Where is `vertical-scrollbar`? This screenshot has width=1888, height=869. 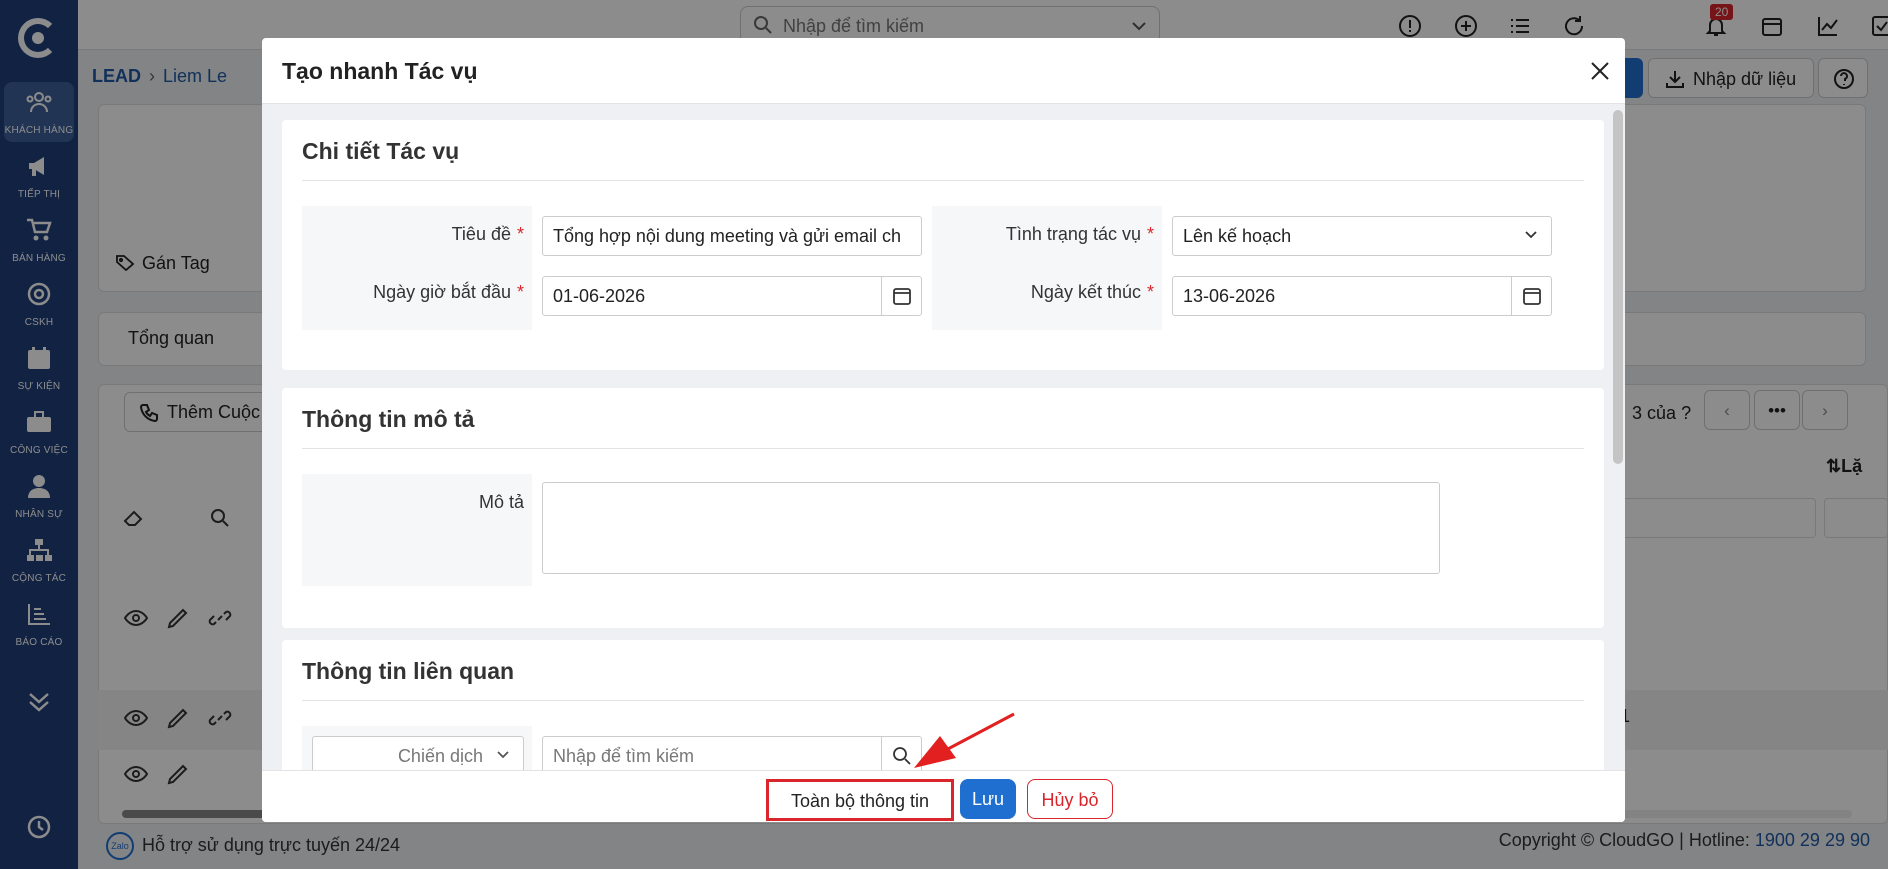
vertical-scrollbar is located at coordinates (1618, 287).